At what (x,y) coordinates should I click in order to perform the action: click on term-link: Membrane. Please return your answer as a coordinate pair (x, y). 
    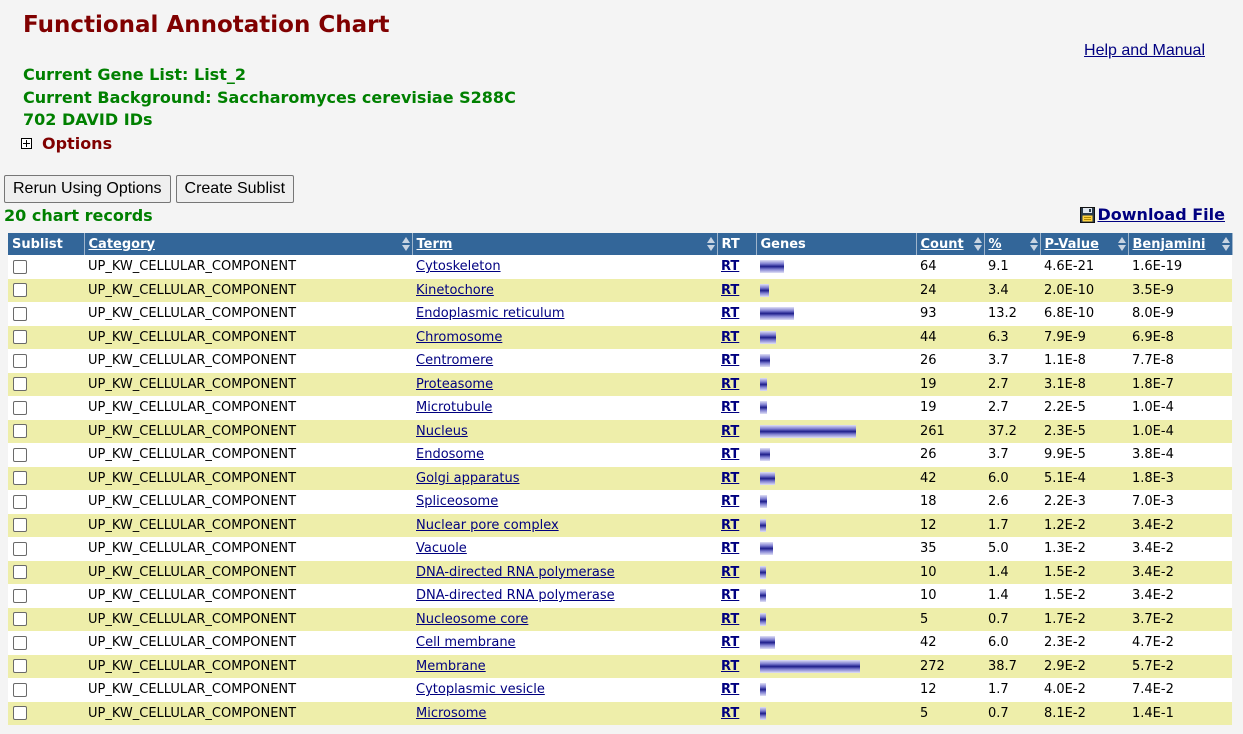
    Looking at the image, I should click on (451, 666).